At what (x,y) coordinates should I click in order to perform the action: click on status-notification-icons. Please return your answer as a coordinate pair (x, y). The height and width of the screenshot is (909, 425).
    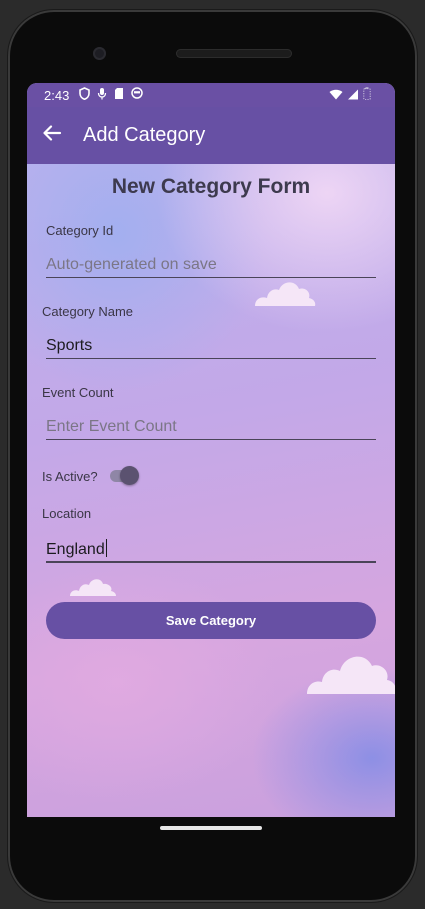
    Looking at the image, I should click on (111, 95).